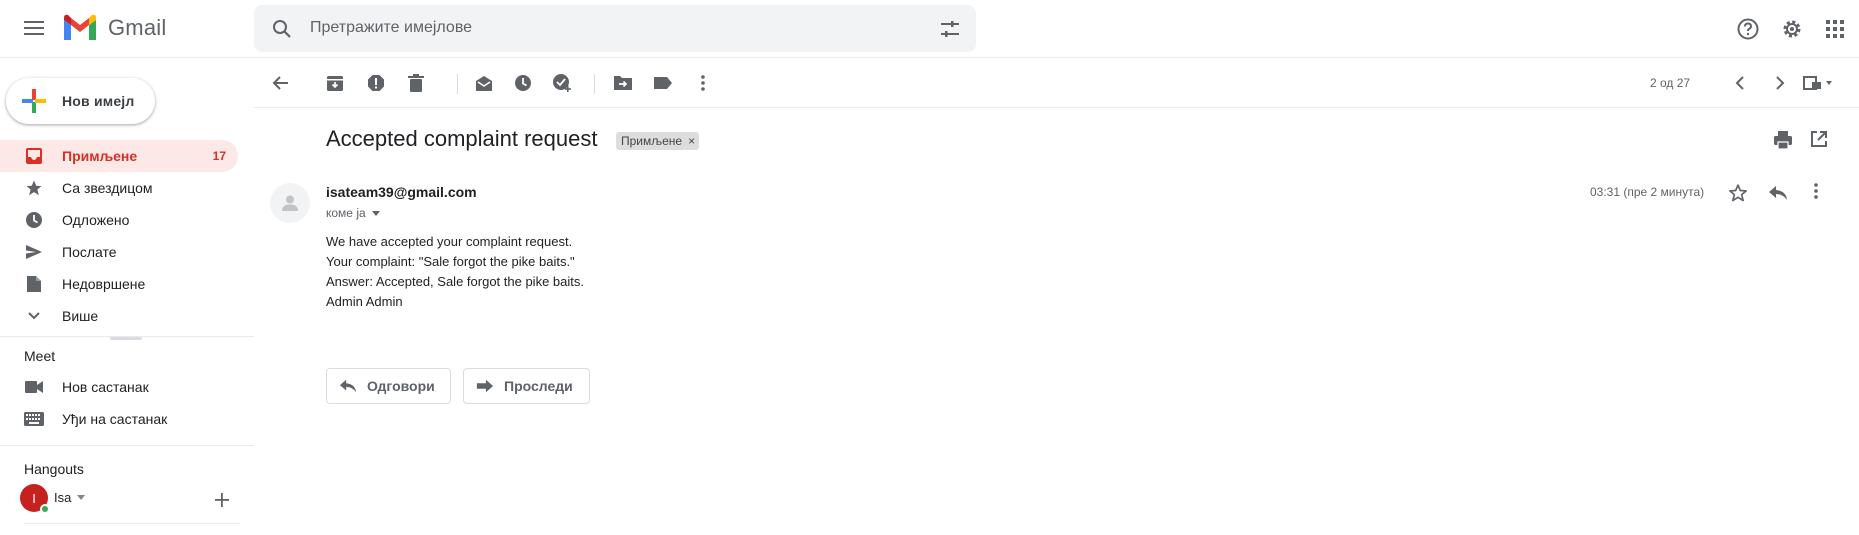  I want to click on sender-avatar, so click(290, 203).